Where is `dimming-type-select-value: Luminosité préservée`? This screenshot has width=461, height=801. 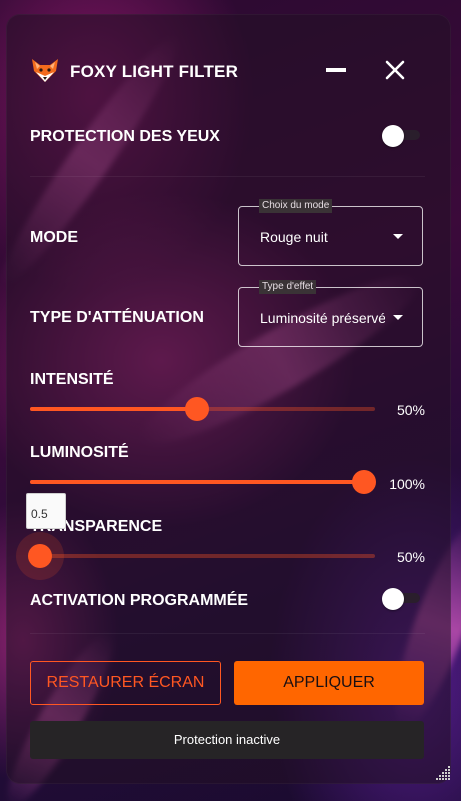
dimming-type-select-value: Luminosité préservée is located at coordinates (322, 318).